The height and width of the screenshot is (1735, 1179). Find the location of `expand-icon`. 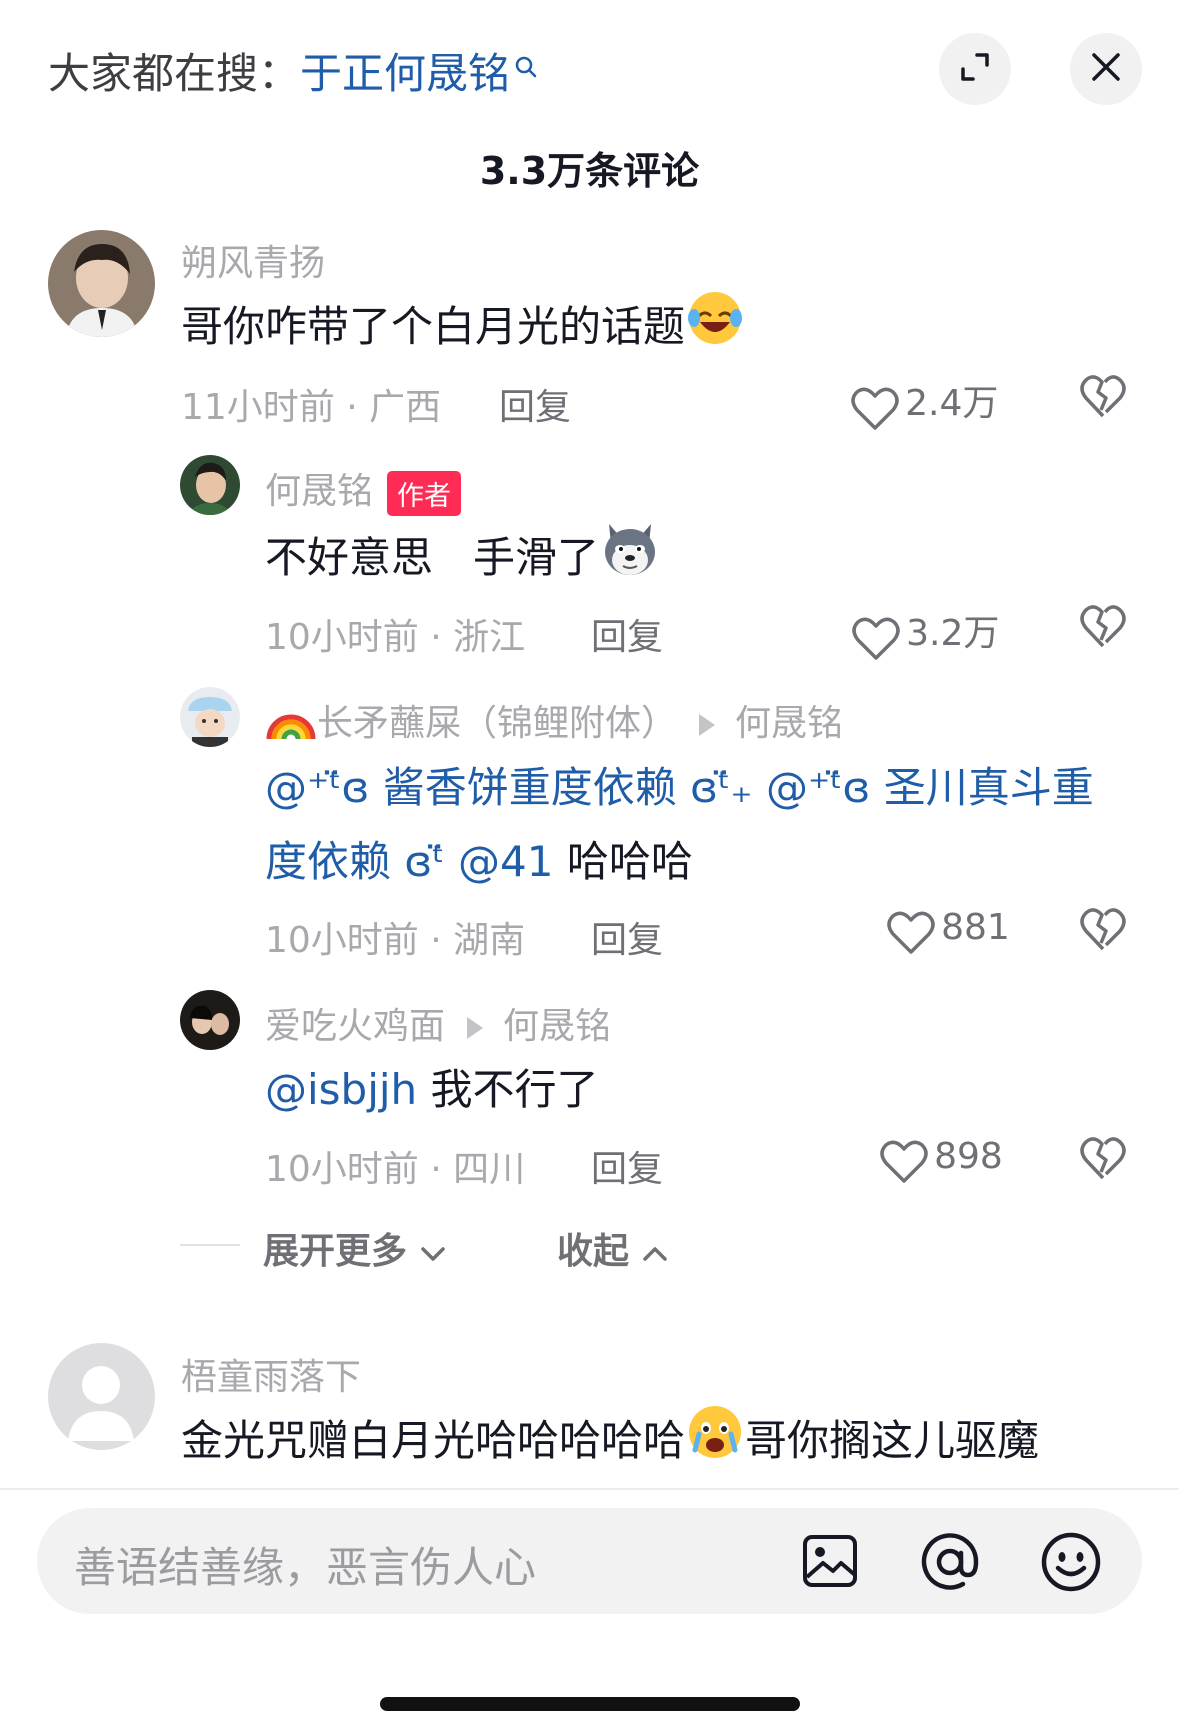

expand-icon is located at coordinates (975, 69).